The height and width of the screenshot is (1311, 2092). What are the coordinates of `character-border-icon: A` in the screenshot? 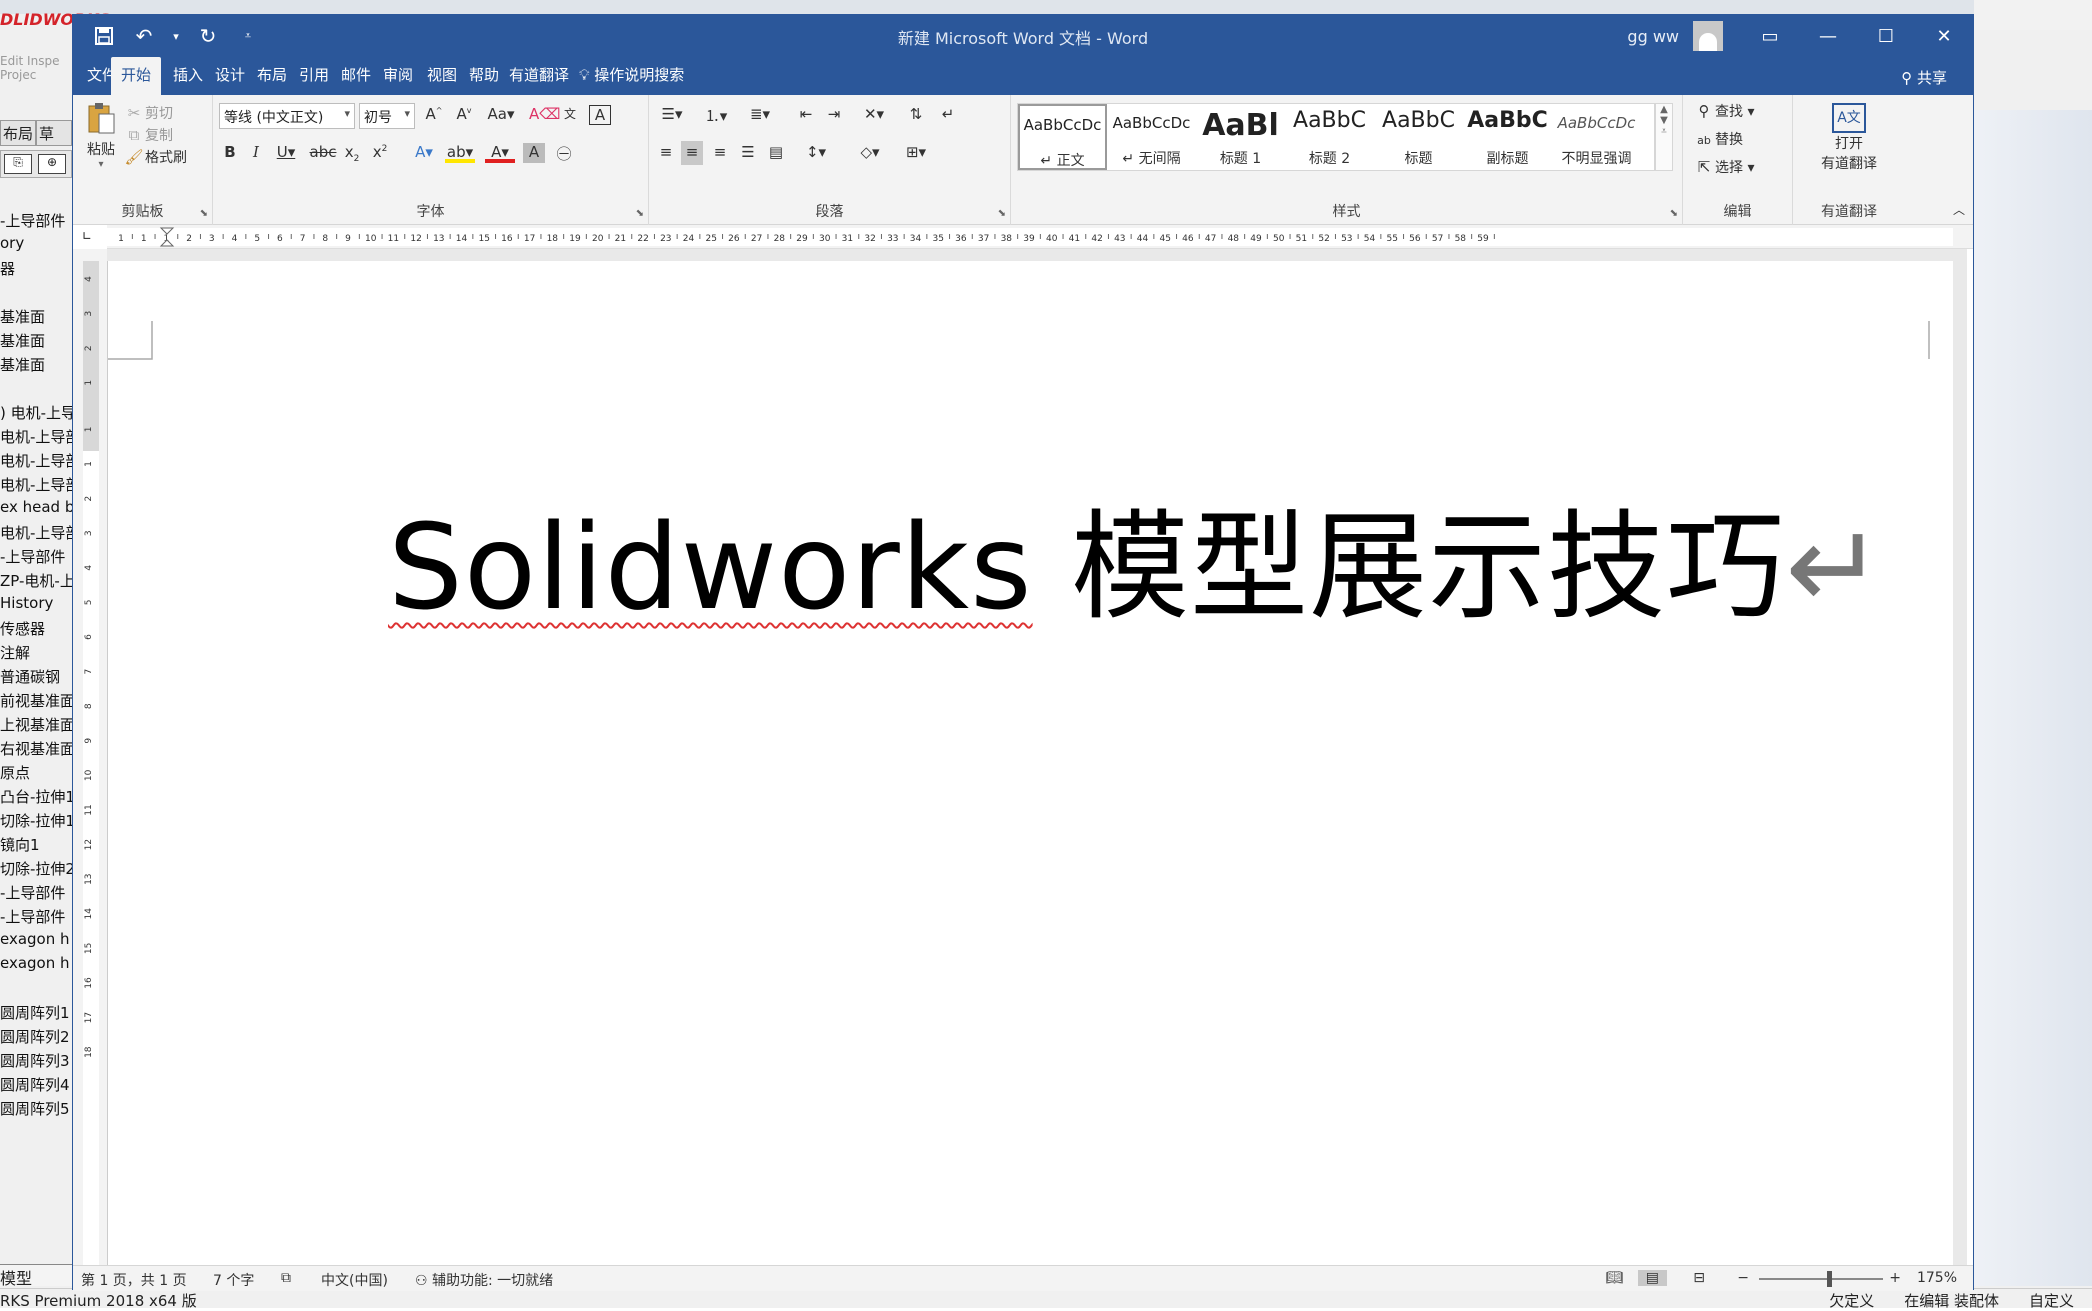 It's located at (600, 115).